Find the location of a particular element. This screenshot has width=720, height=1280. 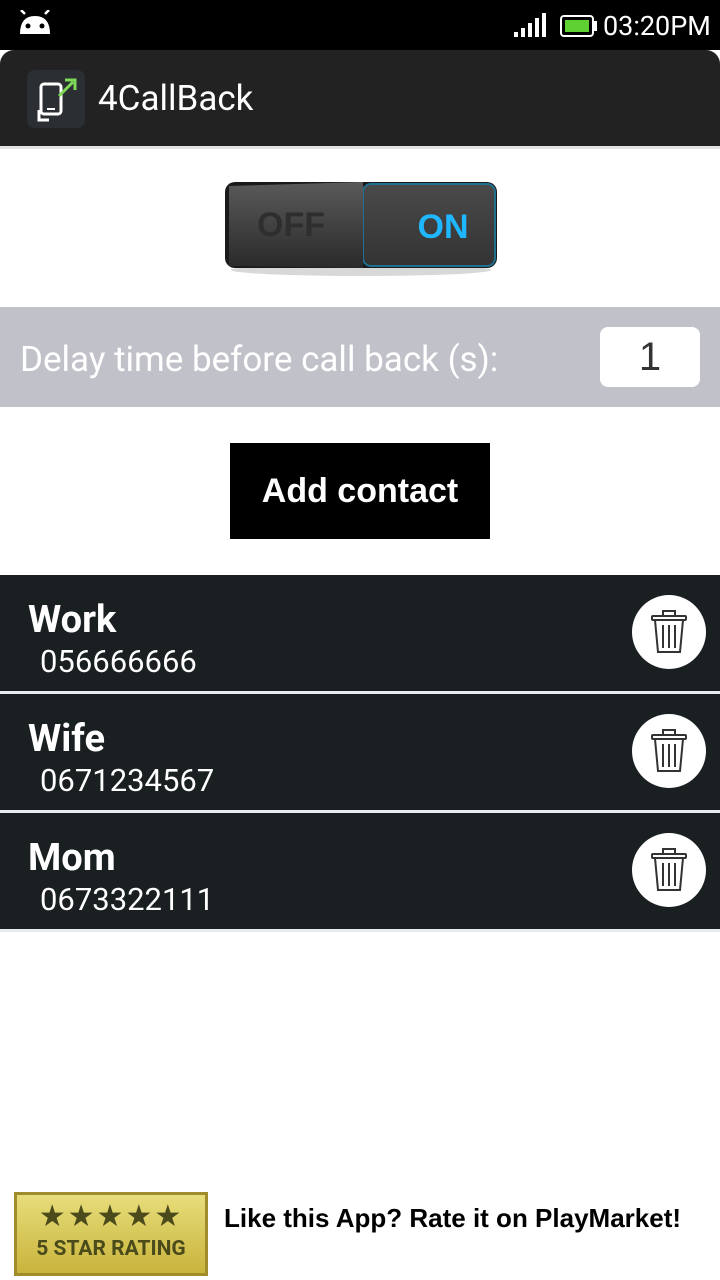

contact-phone: 0673322111 is located at coordinates (127, 899).